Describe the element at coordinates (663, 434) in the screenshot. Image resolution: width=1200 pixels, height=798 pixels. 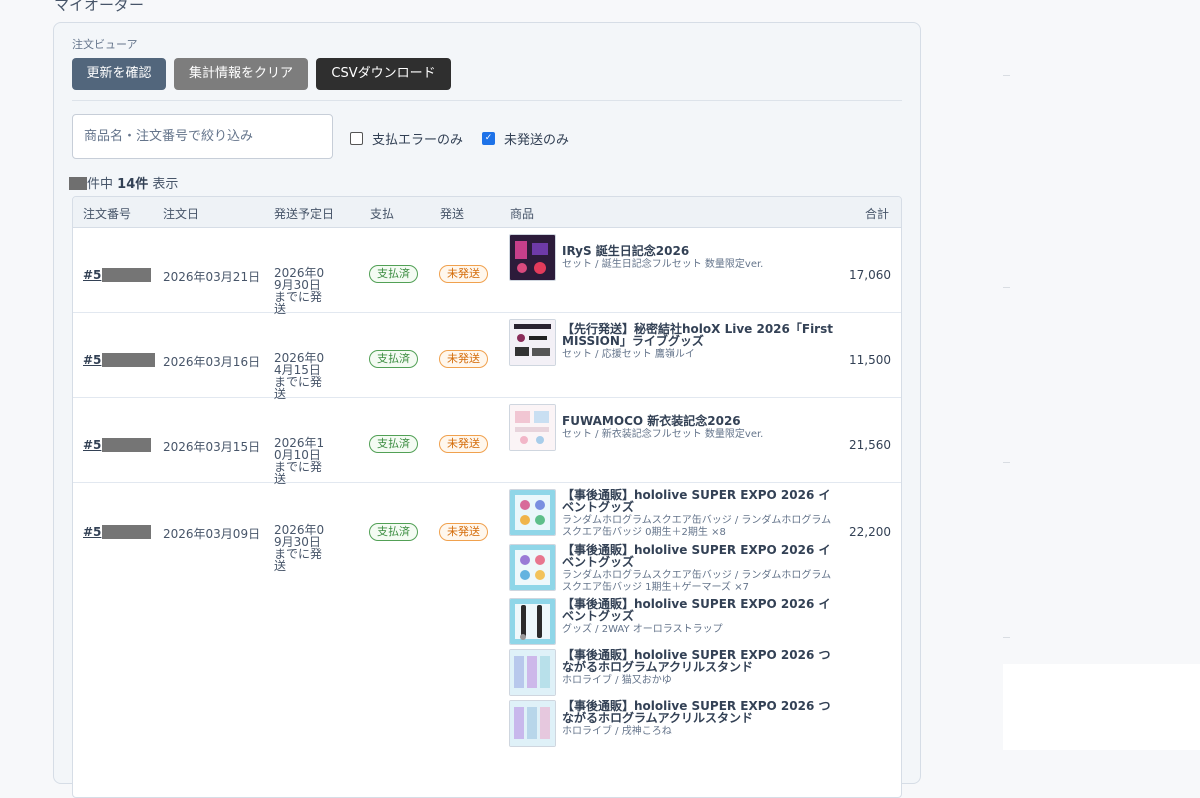
I see `product-description: セット / 新衣装記念フルセット 数量限定ver.` at that location.